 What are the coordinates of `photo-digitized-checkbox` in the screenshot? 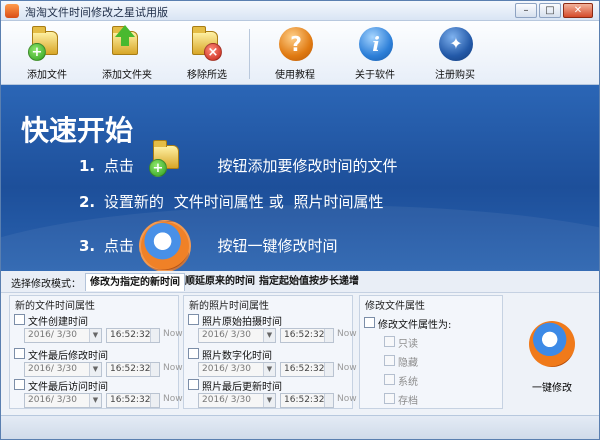 It's located at (193, 353).